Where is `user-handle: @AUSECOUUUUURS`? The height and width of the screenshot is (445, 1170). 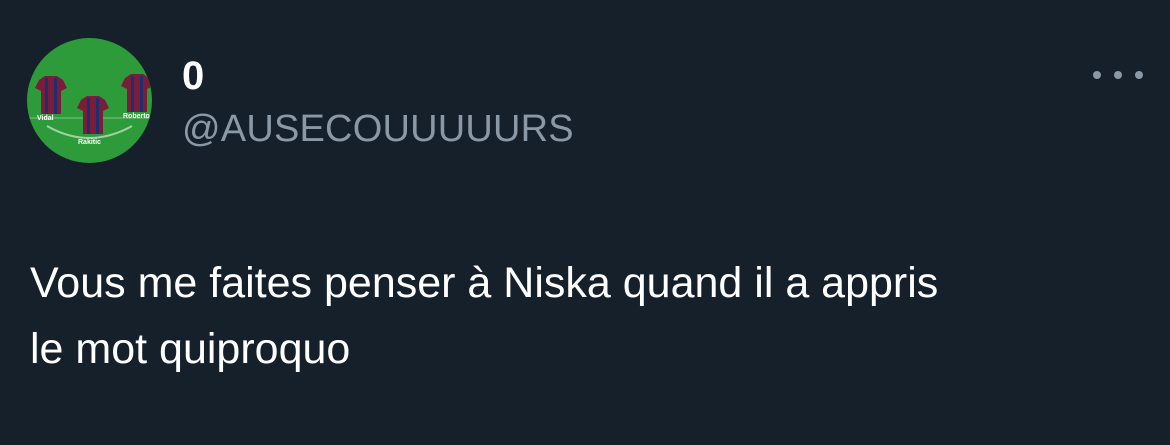
user-handle: @AUSECOUUUUURS is located at coordinates (378, 129).